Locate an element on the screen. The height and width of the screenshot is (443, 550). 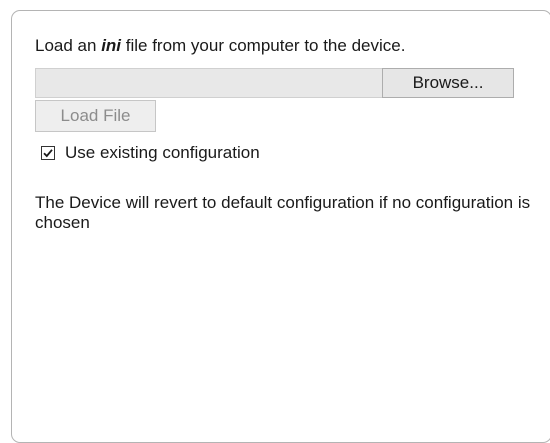
use-existing-option: Use existing configuration is located at coordinates (150, 153).